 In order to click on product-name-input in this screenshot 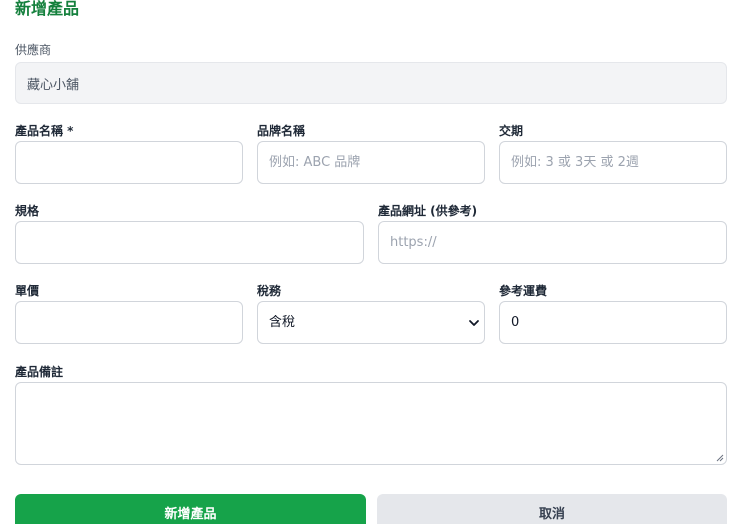, I will do `click(129, 162)`.